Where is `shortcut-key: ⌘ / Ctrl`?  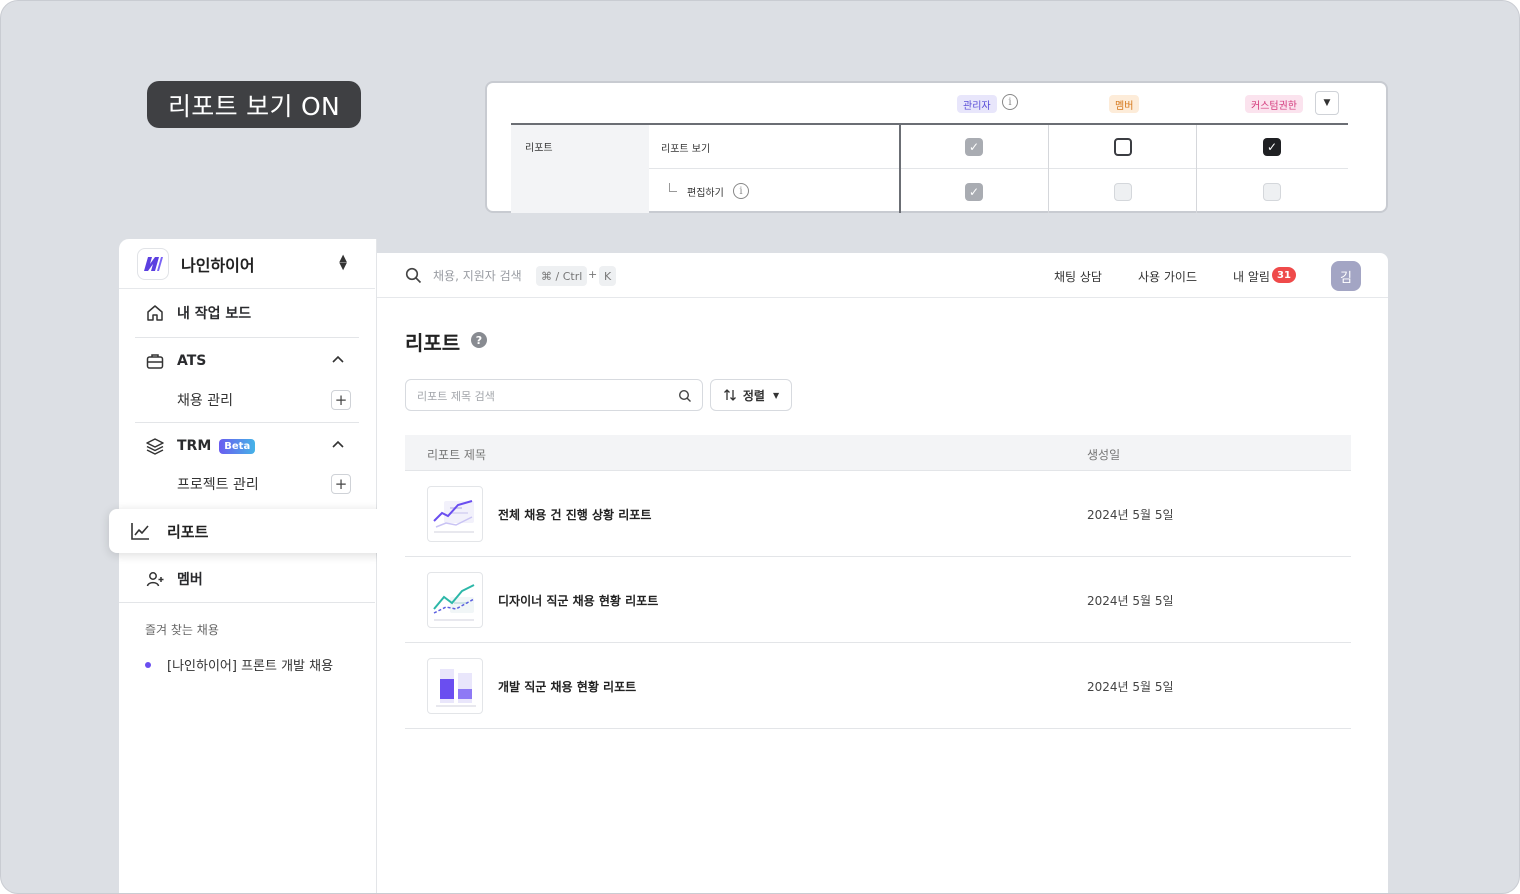
shortcut-key: ⌘ / Ctrl is located at coordinates (562, 276).